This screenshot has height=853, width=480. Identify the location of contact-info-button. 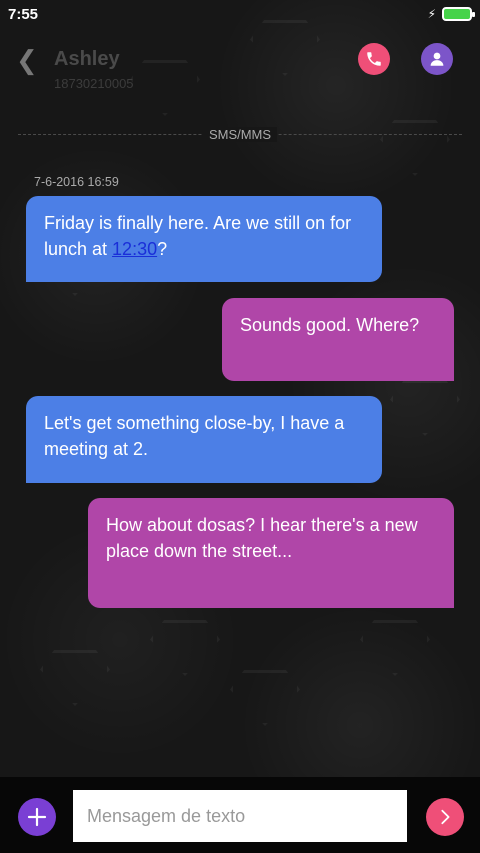
(437, 59).